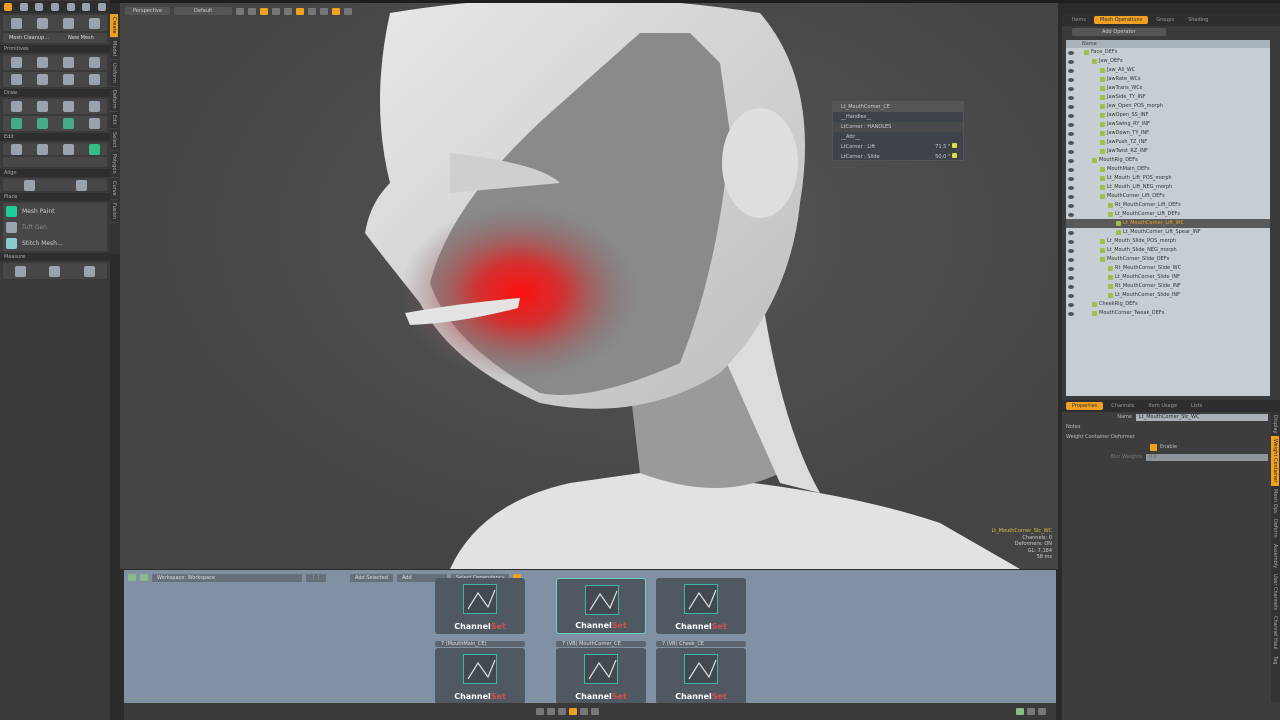  Describe the element at coordinates (1196, 406) in the screenshot. I see `properties-tab: Lists` at that location.